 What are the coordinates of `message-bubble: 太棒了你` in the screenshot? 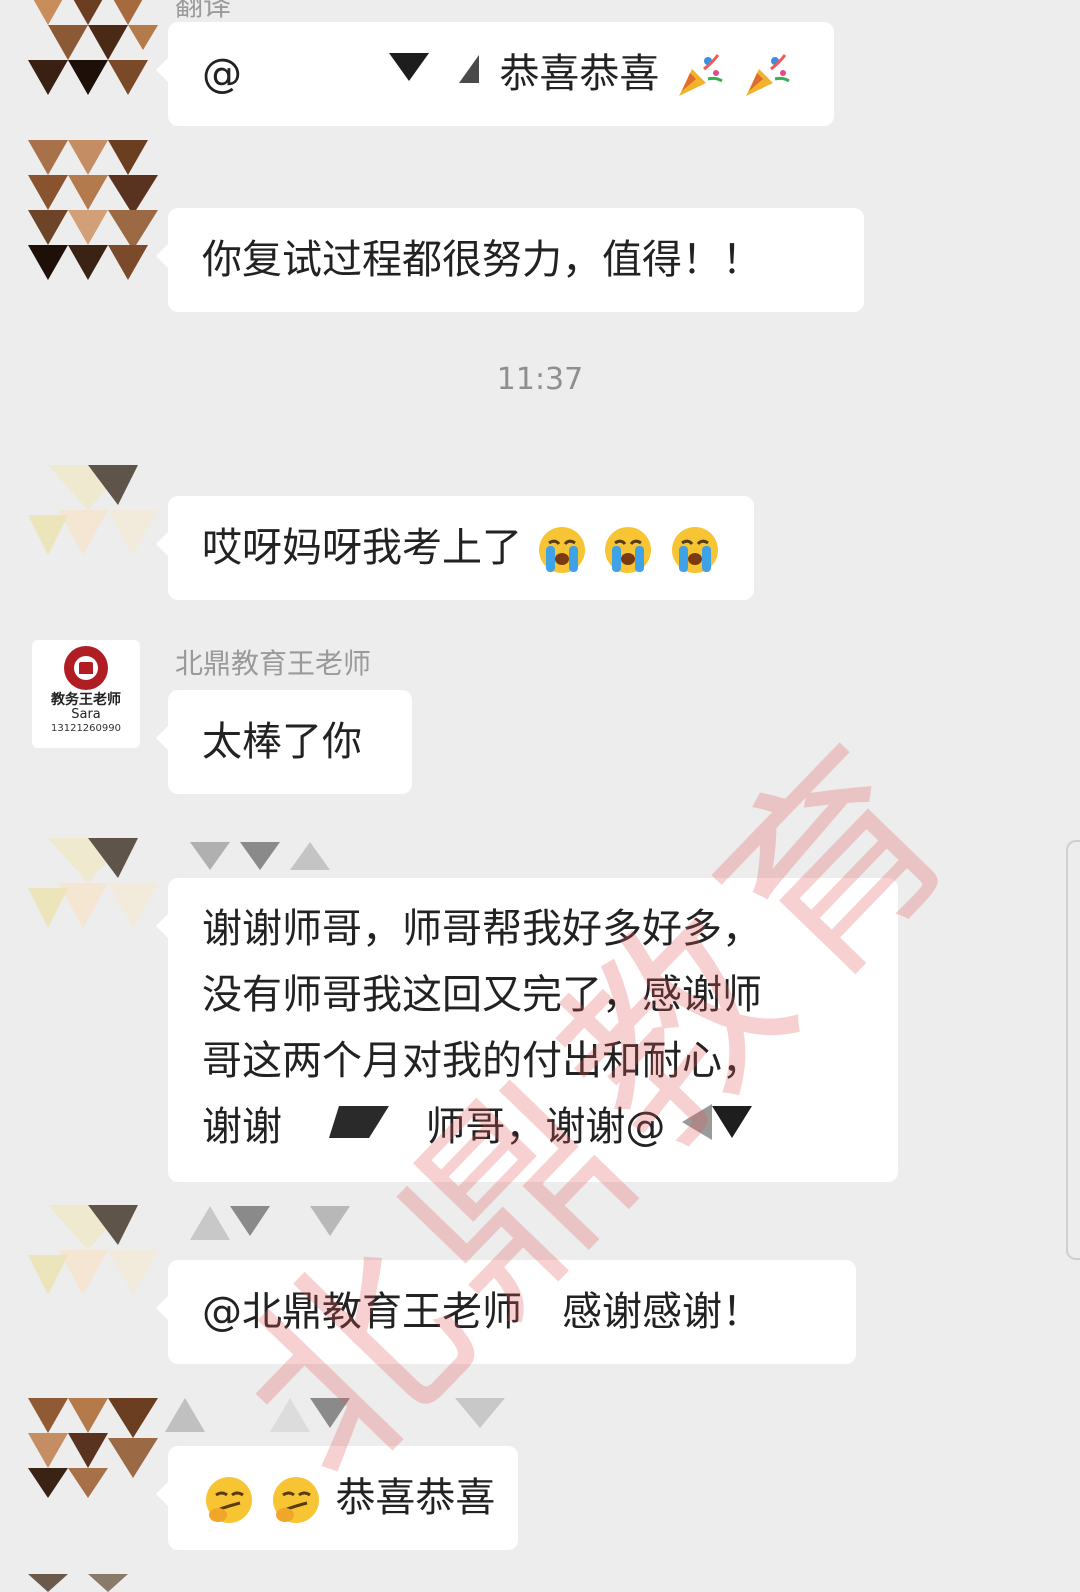 It's located at (284, 742).